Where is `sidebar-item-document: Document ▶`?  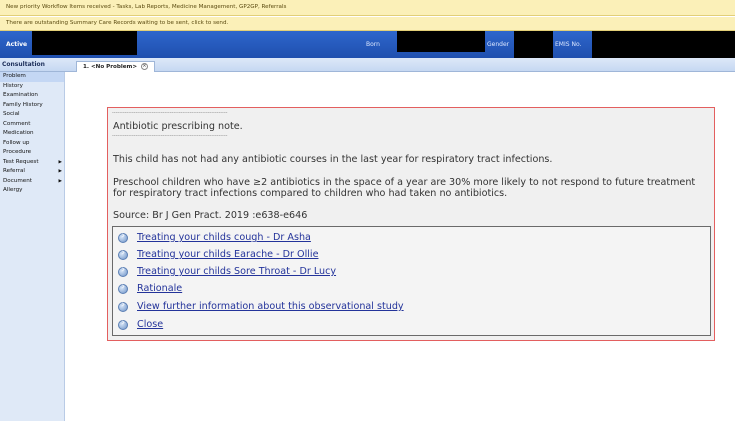
sidebar-item-document: Document ▶ is located at coordinates (32, 182).